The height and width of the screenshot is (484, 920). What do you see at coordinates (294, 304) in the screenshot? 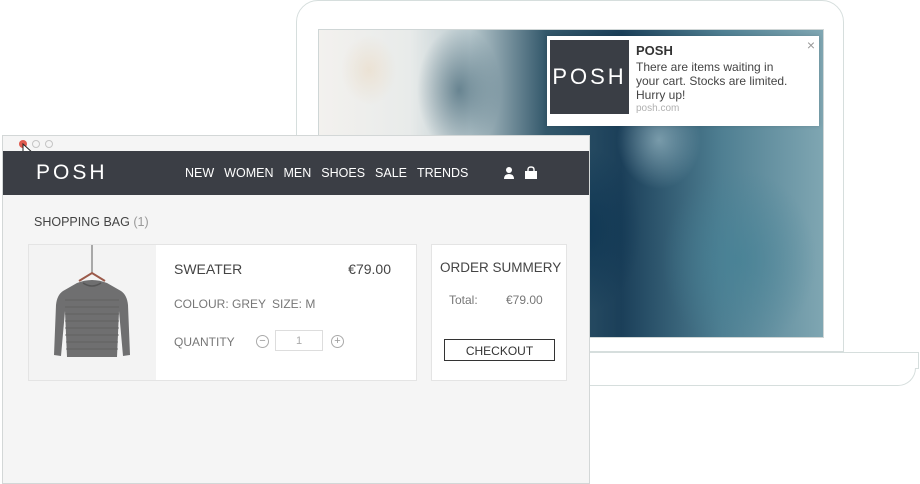
I see `item-size: SIZE: M` at bounding box center [294, 304].